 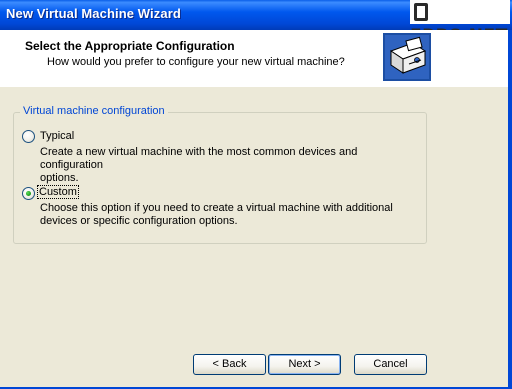 What do you see at coordinates (130, 46) in the screenshot?
I see `page-title: Select the Appropriate Configuration` at bounding box center [130, 46].